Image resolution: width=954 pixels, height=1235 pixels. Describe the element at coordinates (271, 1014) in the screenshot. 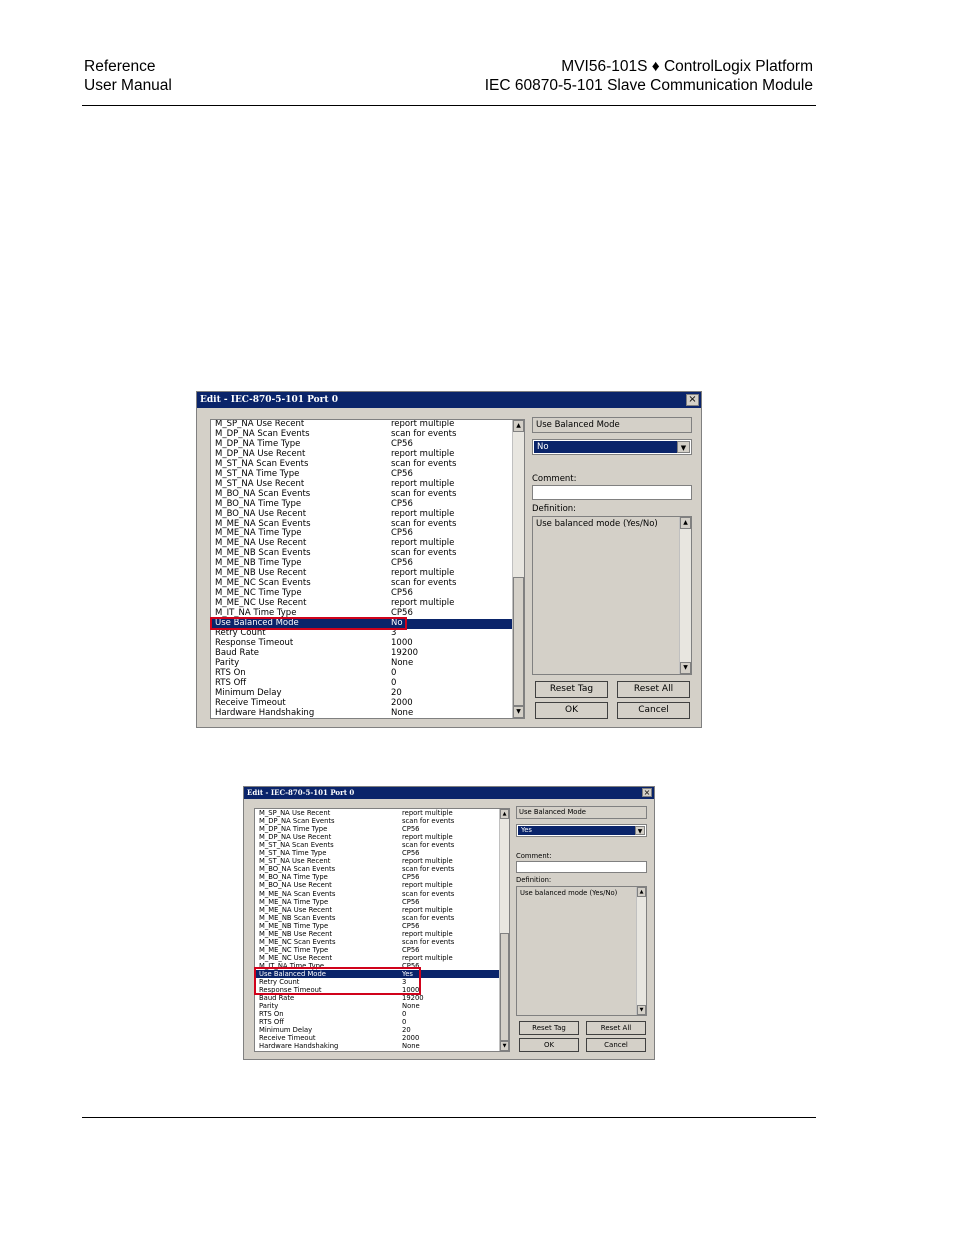

I see `parameter-name: RTS On` at that location.